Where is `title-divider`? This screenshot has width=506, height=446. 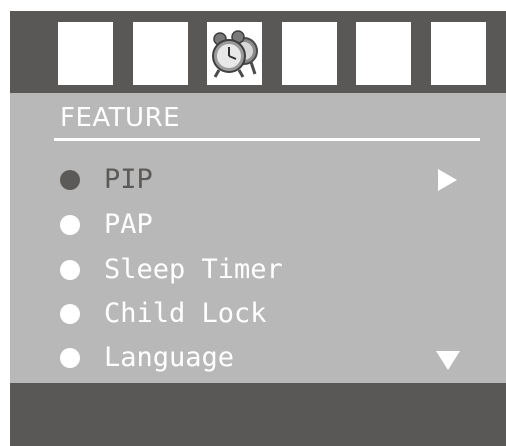 title-divider is located at coordinates (267, 139).